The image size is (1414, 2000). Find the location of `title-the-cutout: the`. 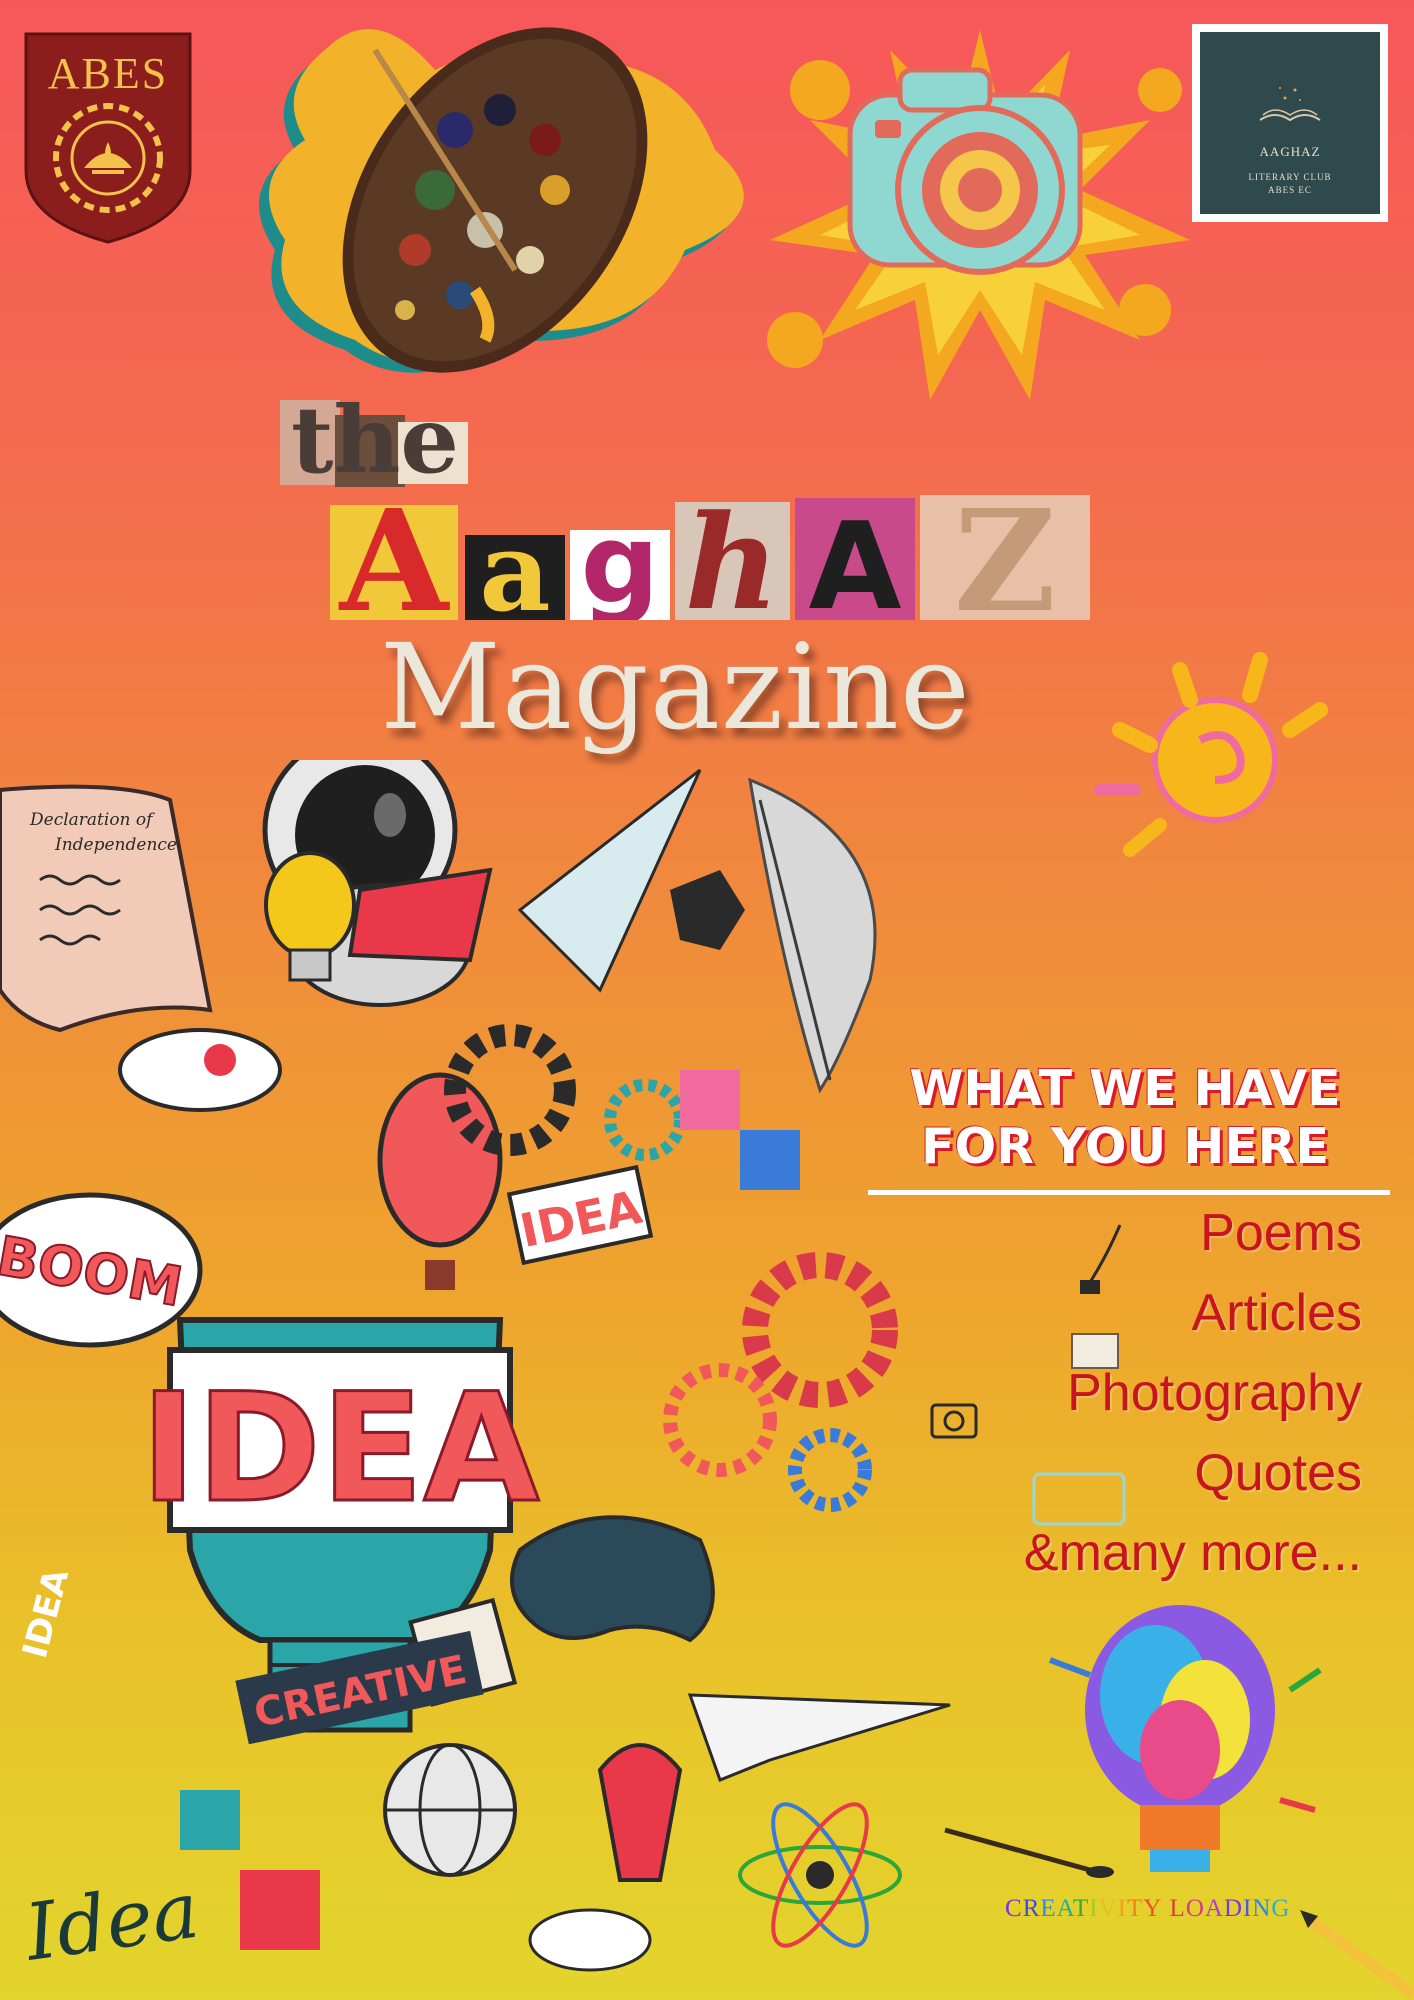

title-the-cutout: the is located at coordinates (374, 438).